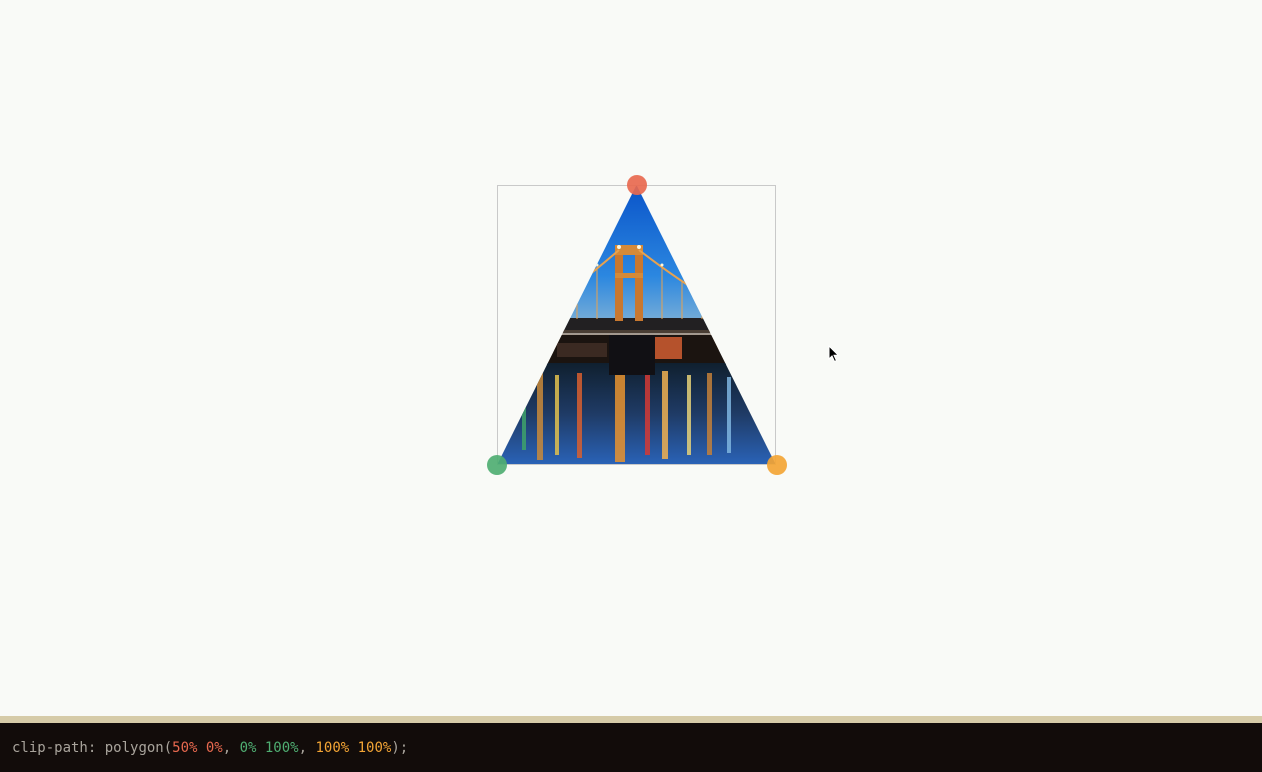  Describe the element at coordinates (636, 325) in the screenshot. I see `reference-box` at that location.